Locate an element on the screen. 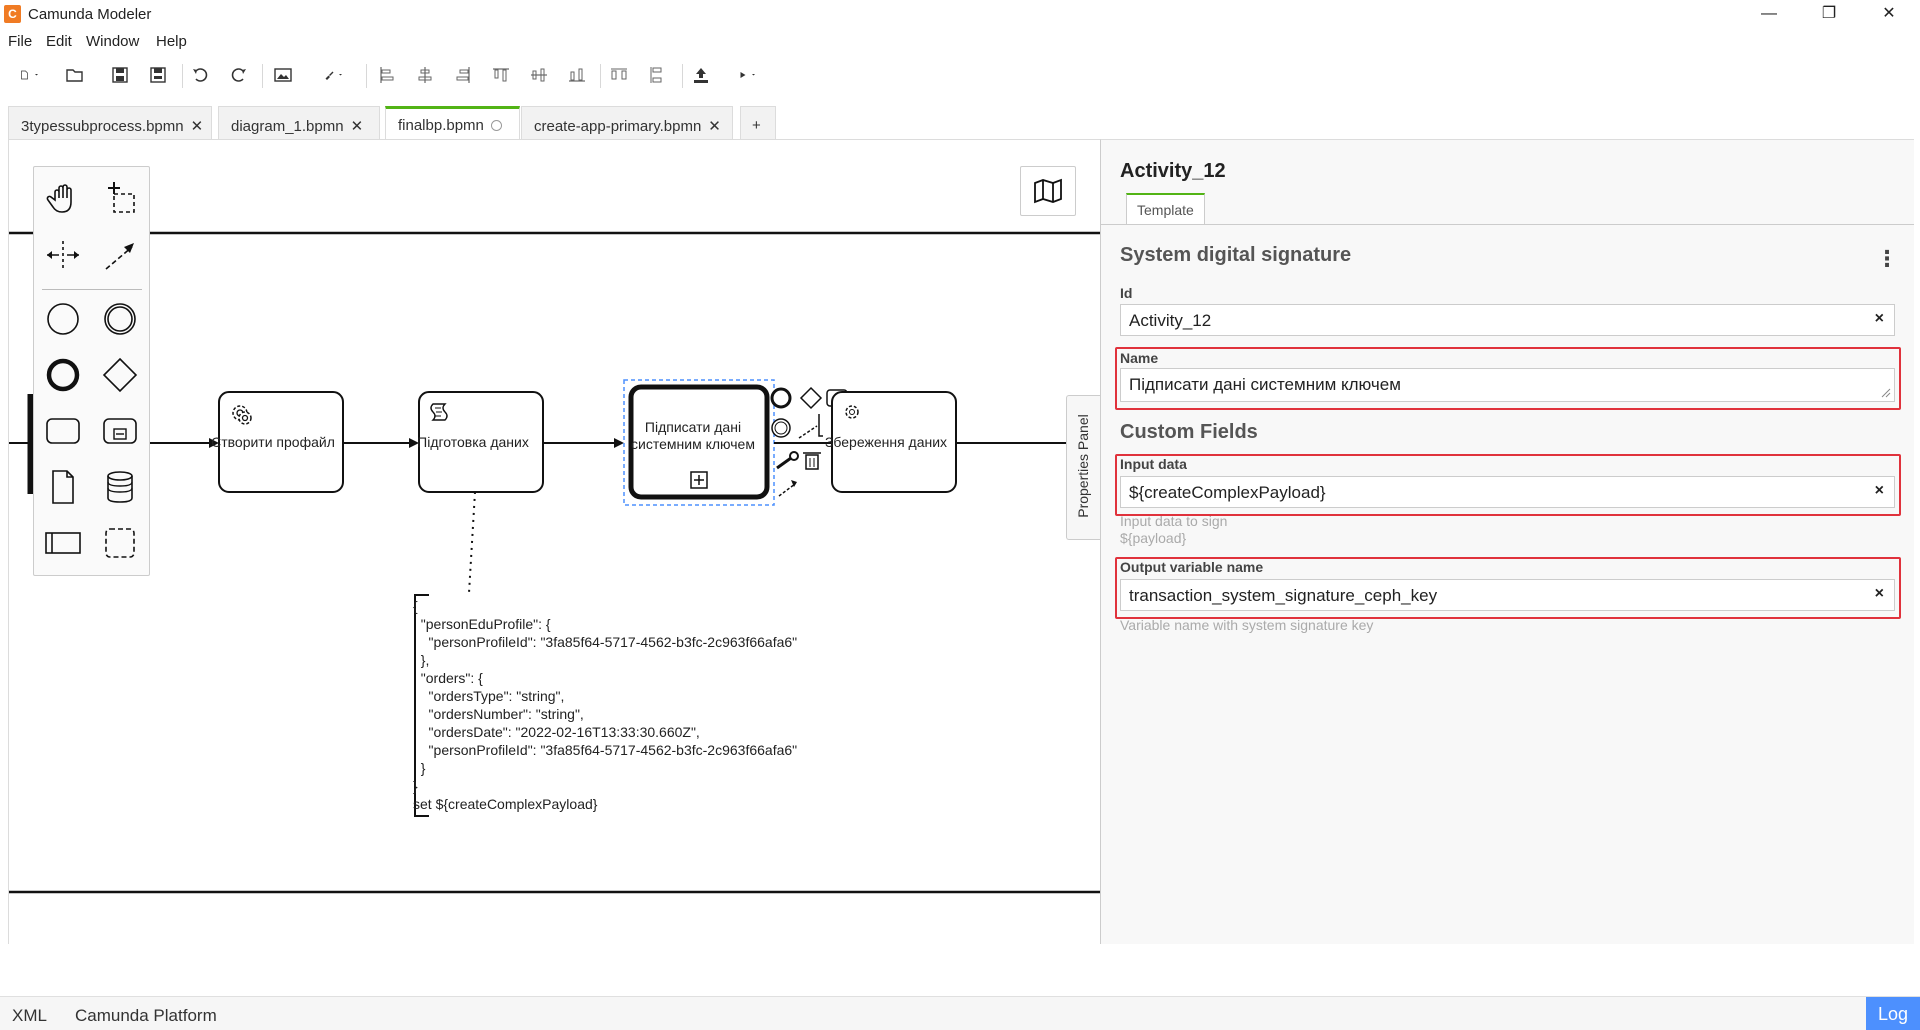 The width and height of the screenshot is (1920, 1030). start-instance-icon is located at coordinates (748, 75).